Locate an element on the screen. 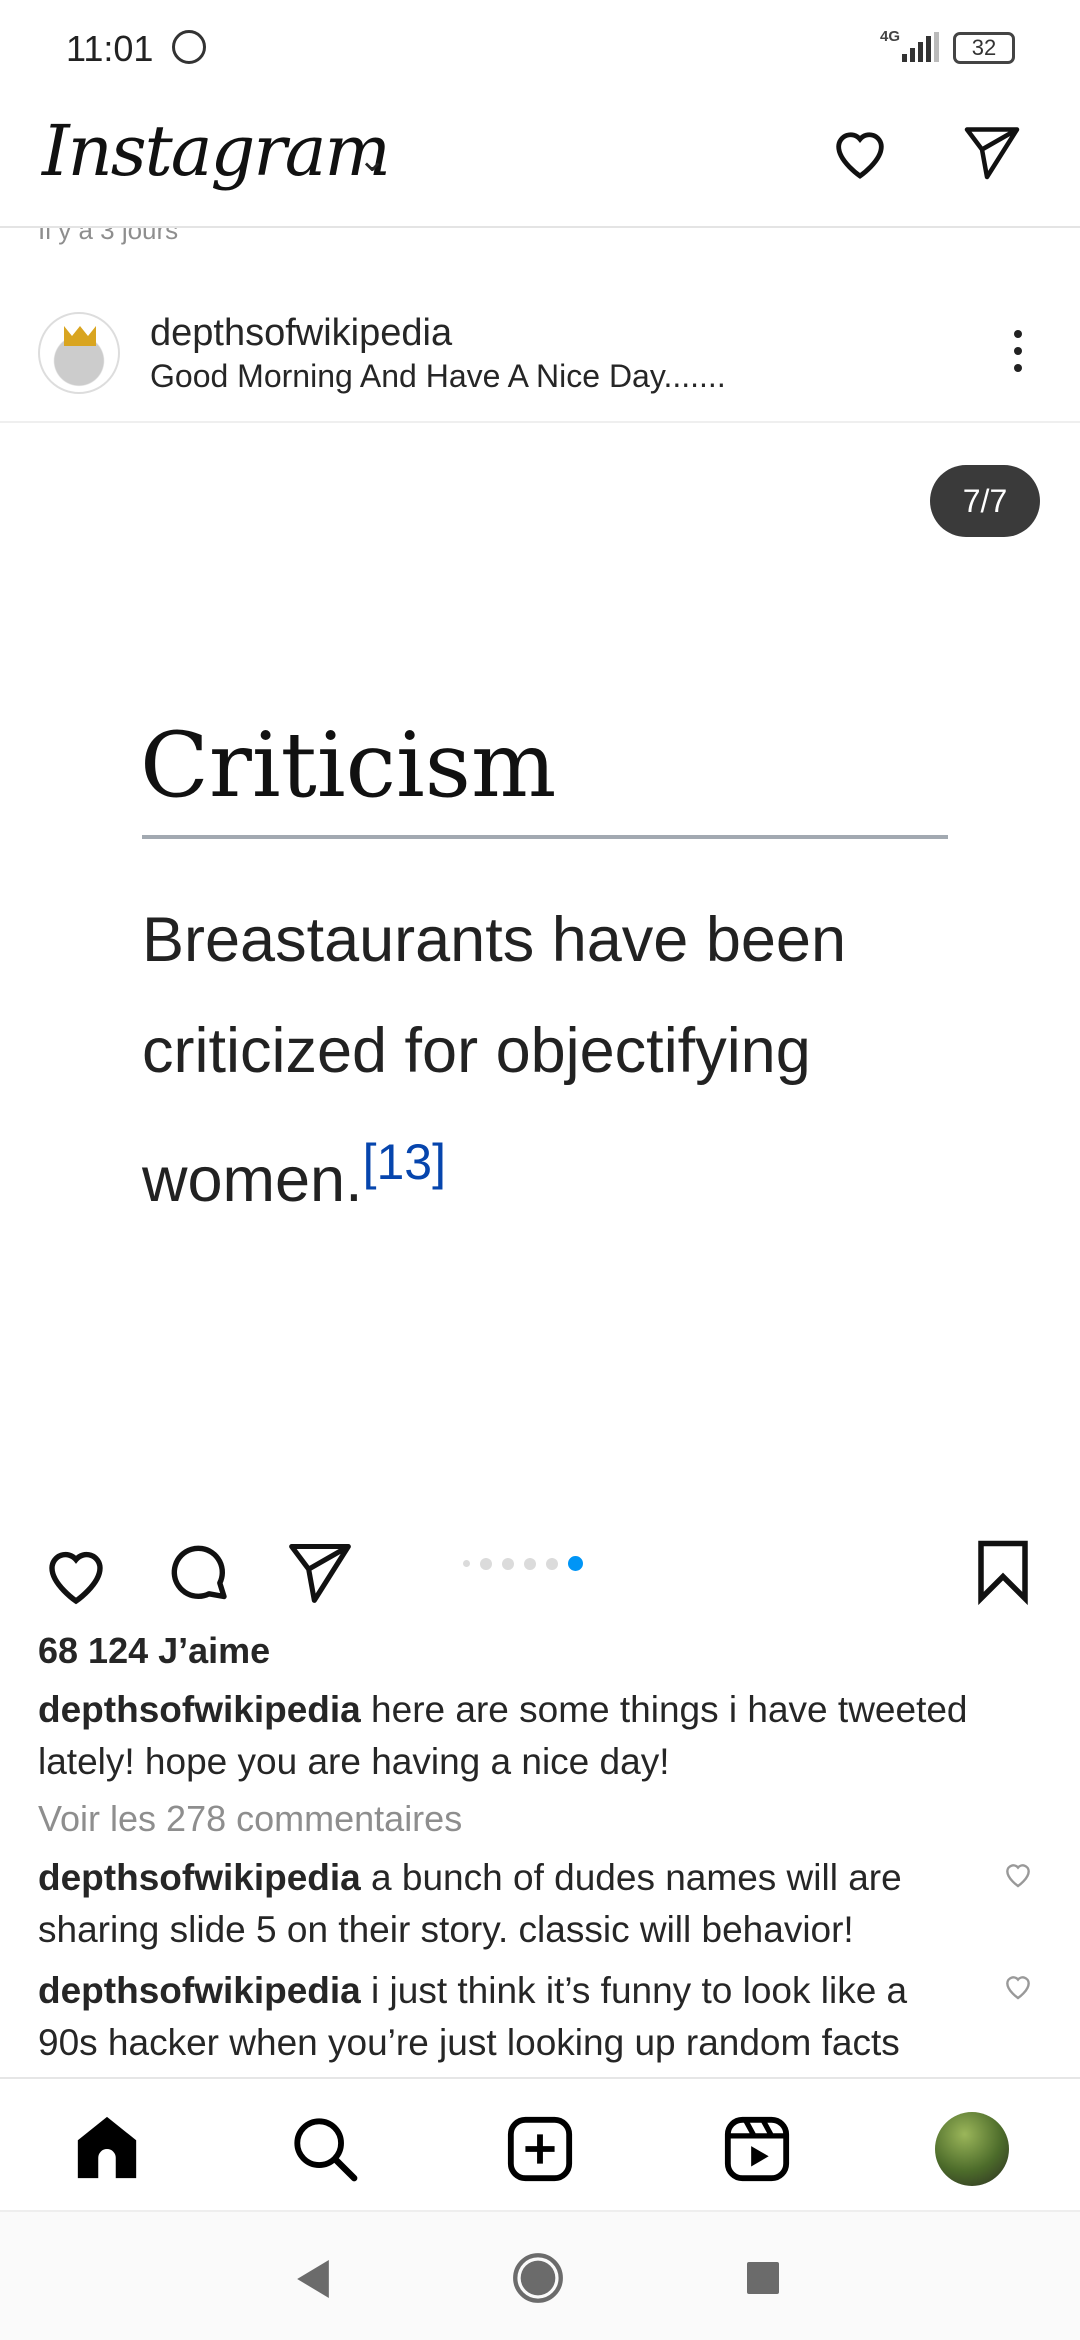 This screenshot has width=1080, height=2340. create-post-icon is located at coordinates (540, 2149).